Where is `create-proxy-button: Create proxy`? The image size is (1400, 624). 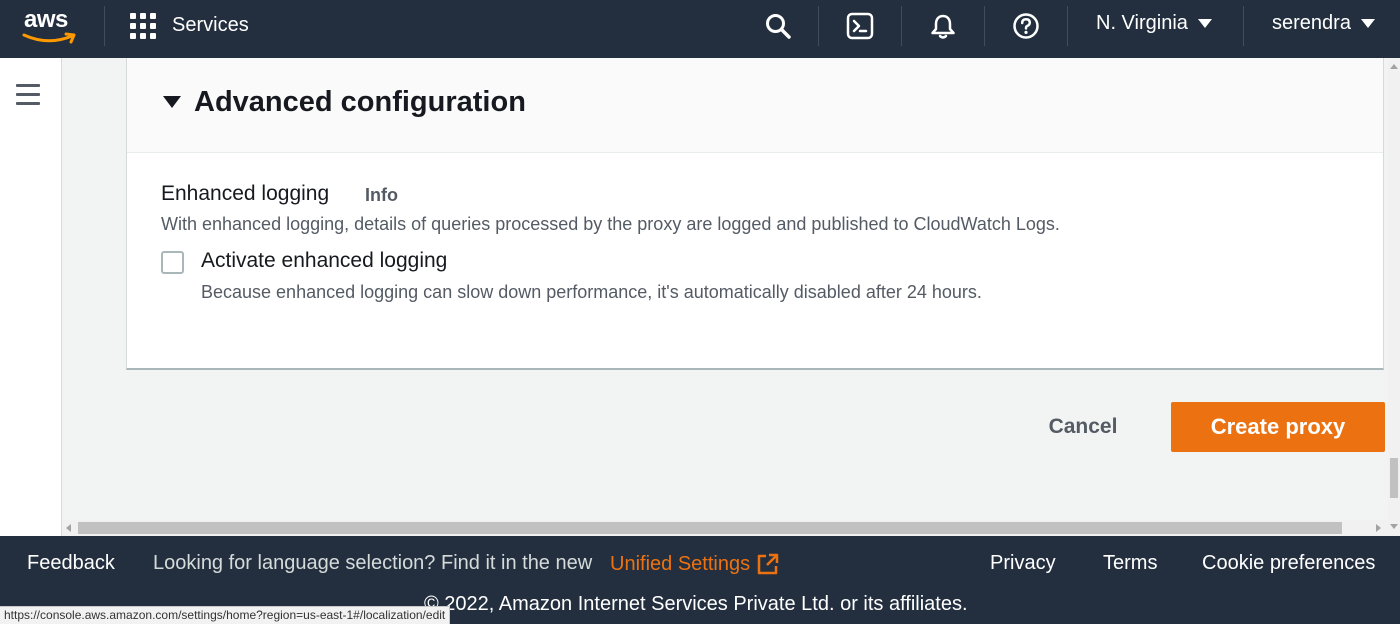
create-proxy-button: Create proxy is located at coordinates (1278, 427).